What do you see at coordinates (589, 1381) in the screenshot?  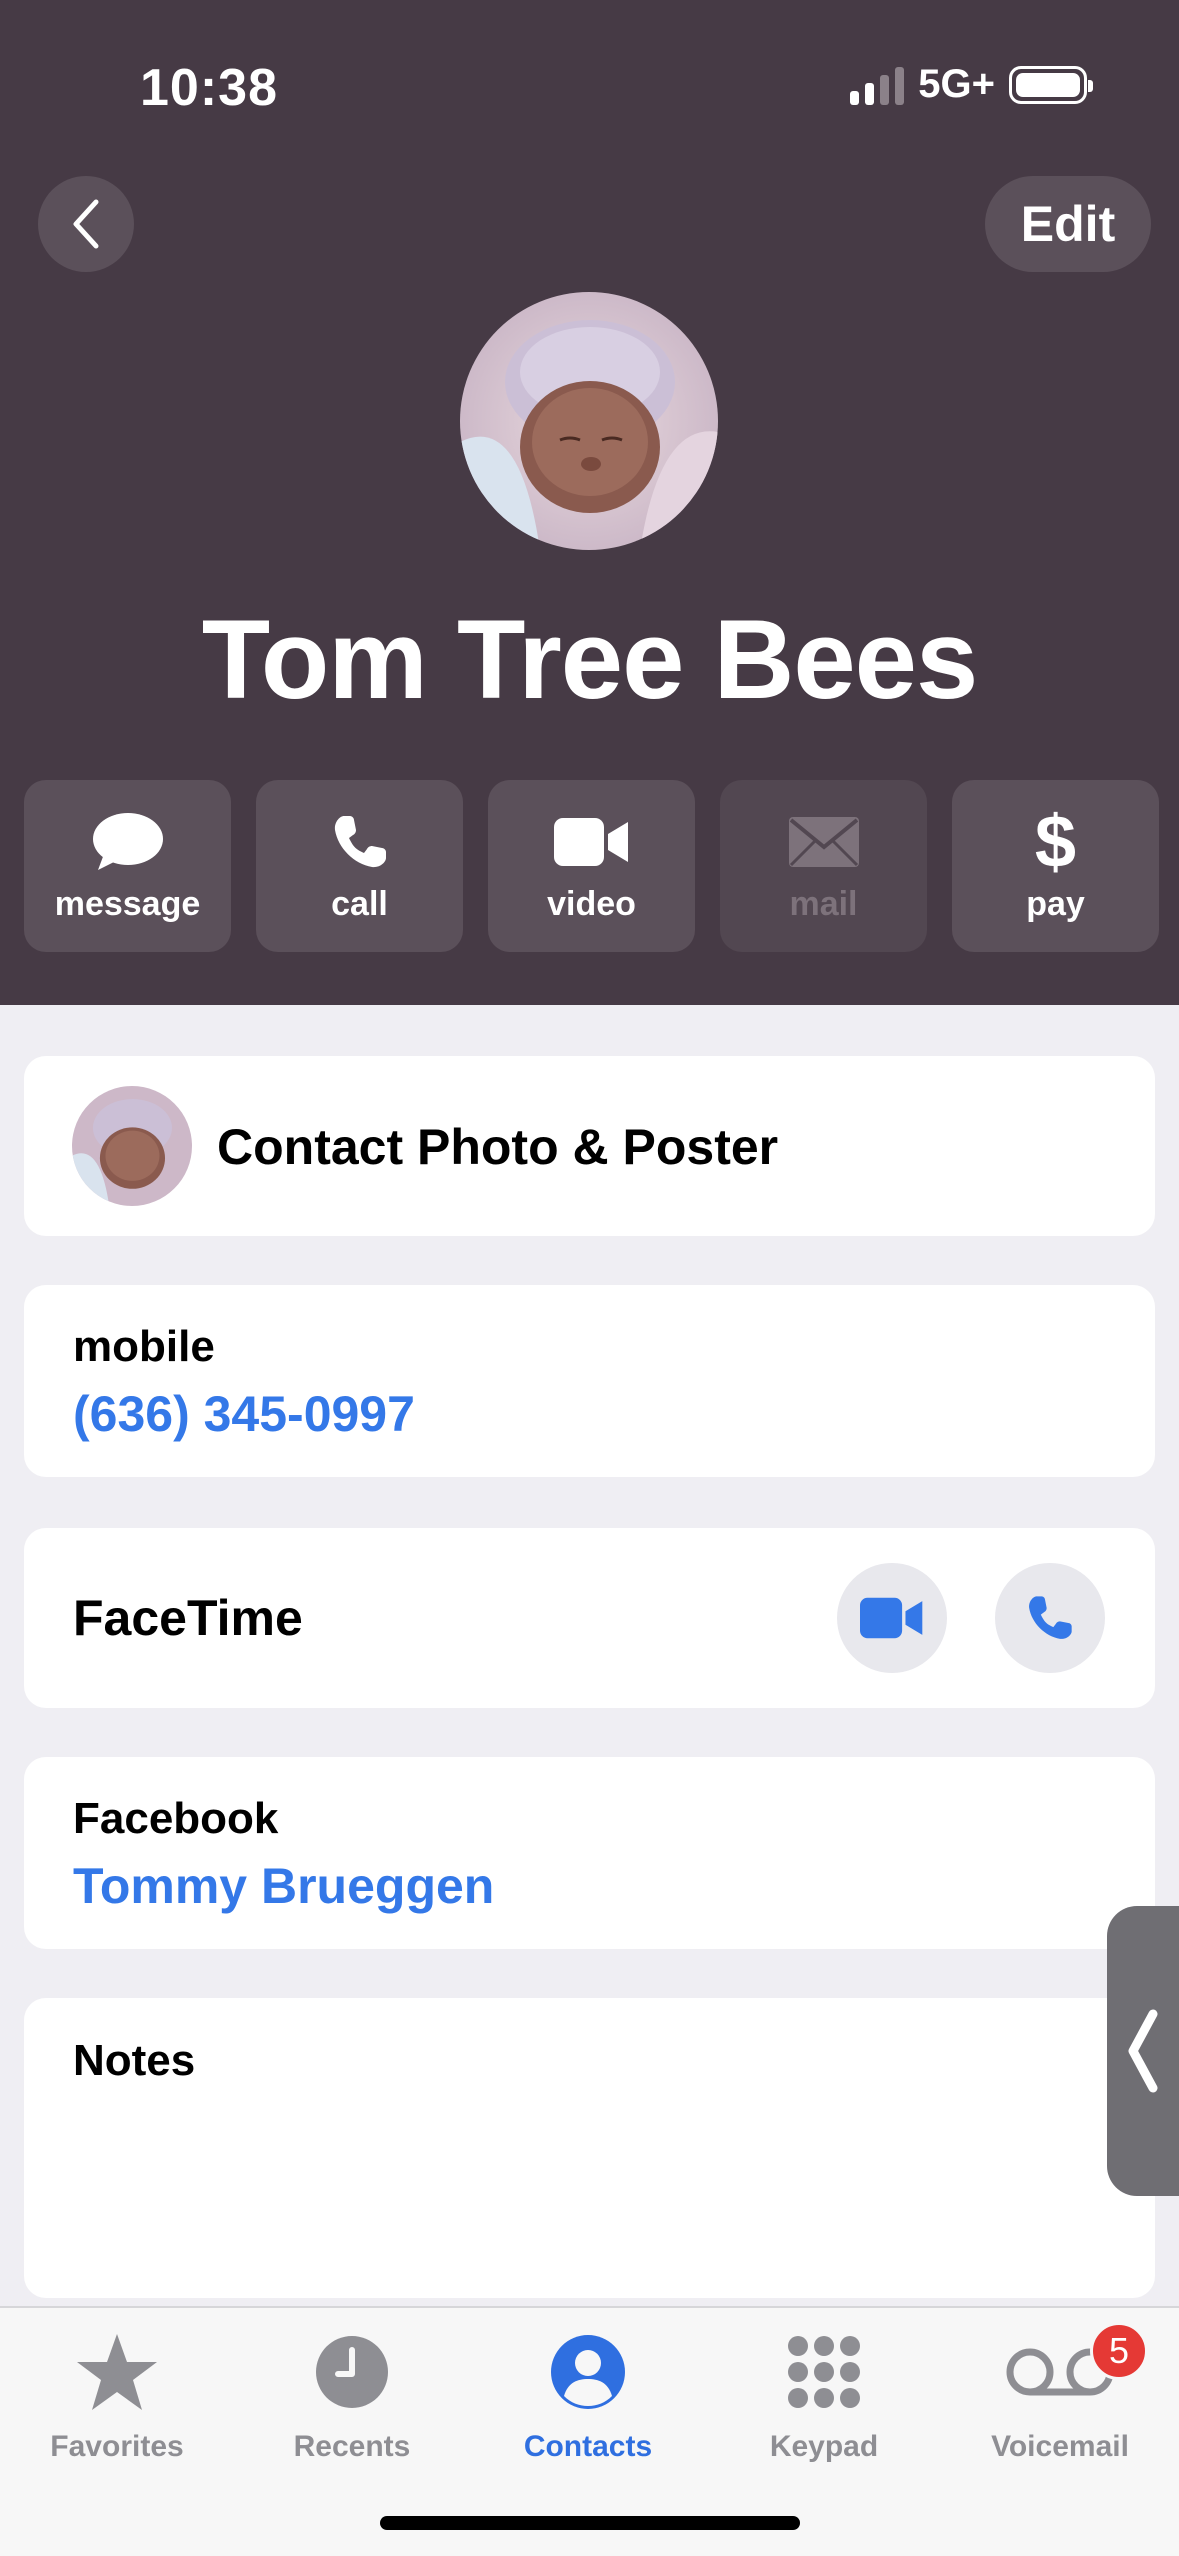 I see `phone-number-row: mobile (636) 345-0997` at bounding box center [589, 1381].